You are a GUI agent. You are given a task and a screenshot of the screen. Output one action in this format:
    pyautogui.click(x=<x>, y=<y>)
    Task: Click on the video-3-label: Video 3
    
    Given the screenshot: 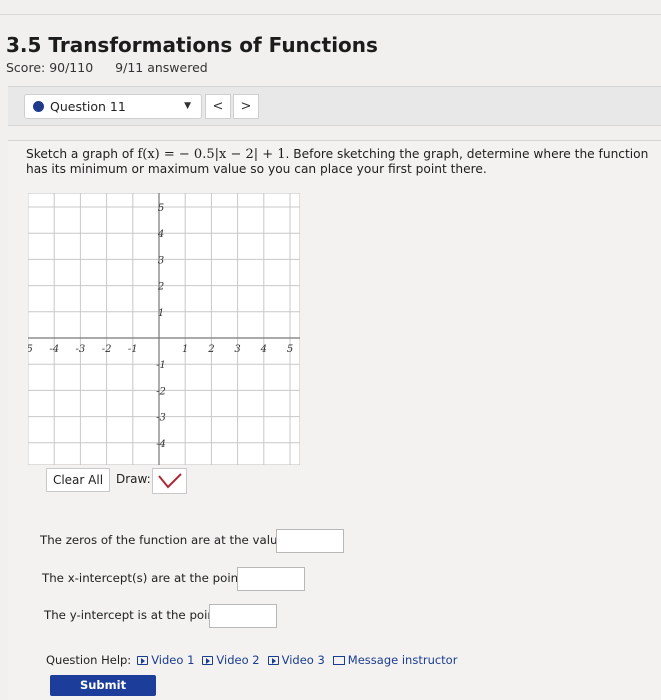 What is the action you would take?
    pyautogui.click(x=303, y=660)
    